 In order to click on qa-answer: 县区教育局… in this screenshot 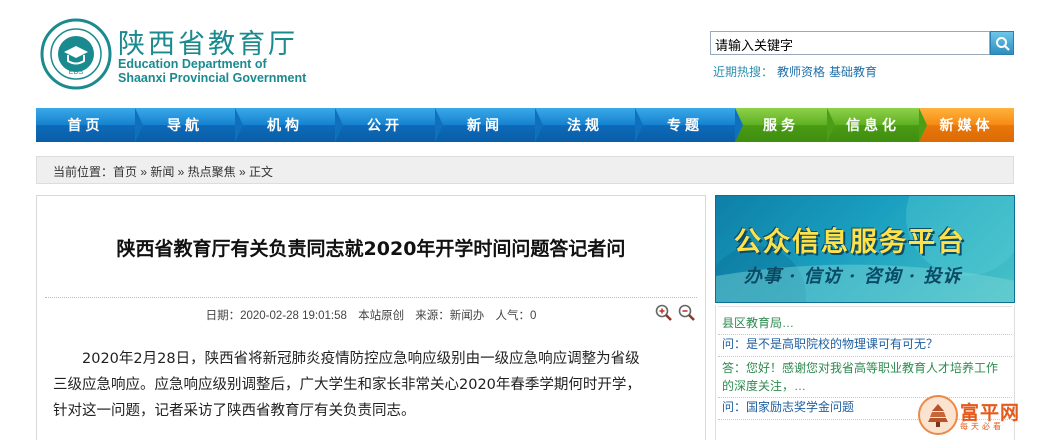, I will do `click(867, 323)`.